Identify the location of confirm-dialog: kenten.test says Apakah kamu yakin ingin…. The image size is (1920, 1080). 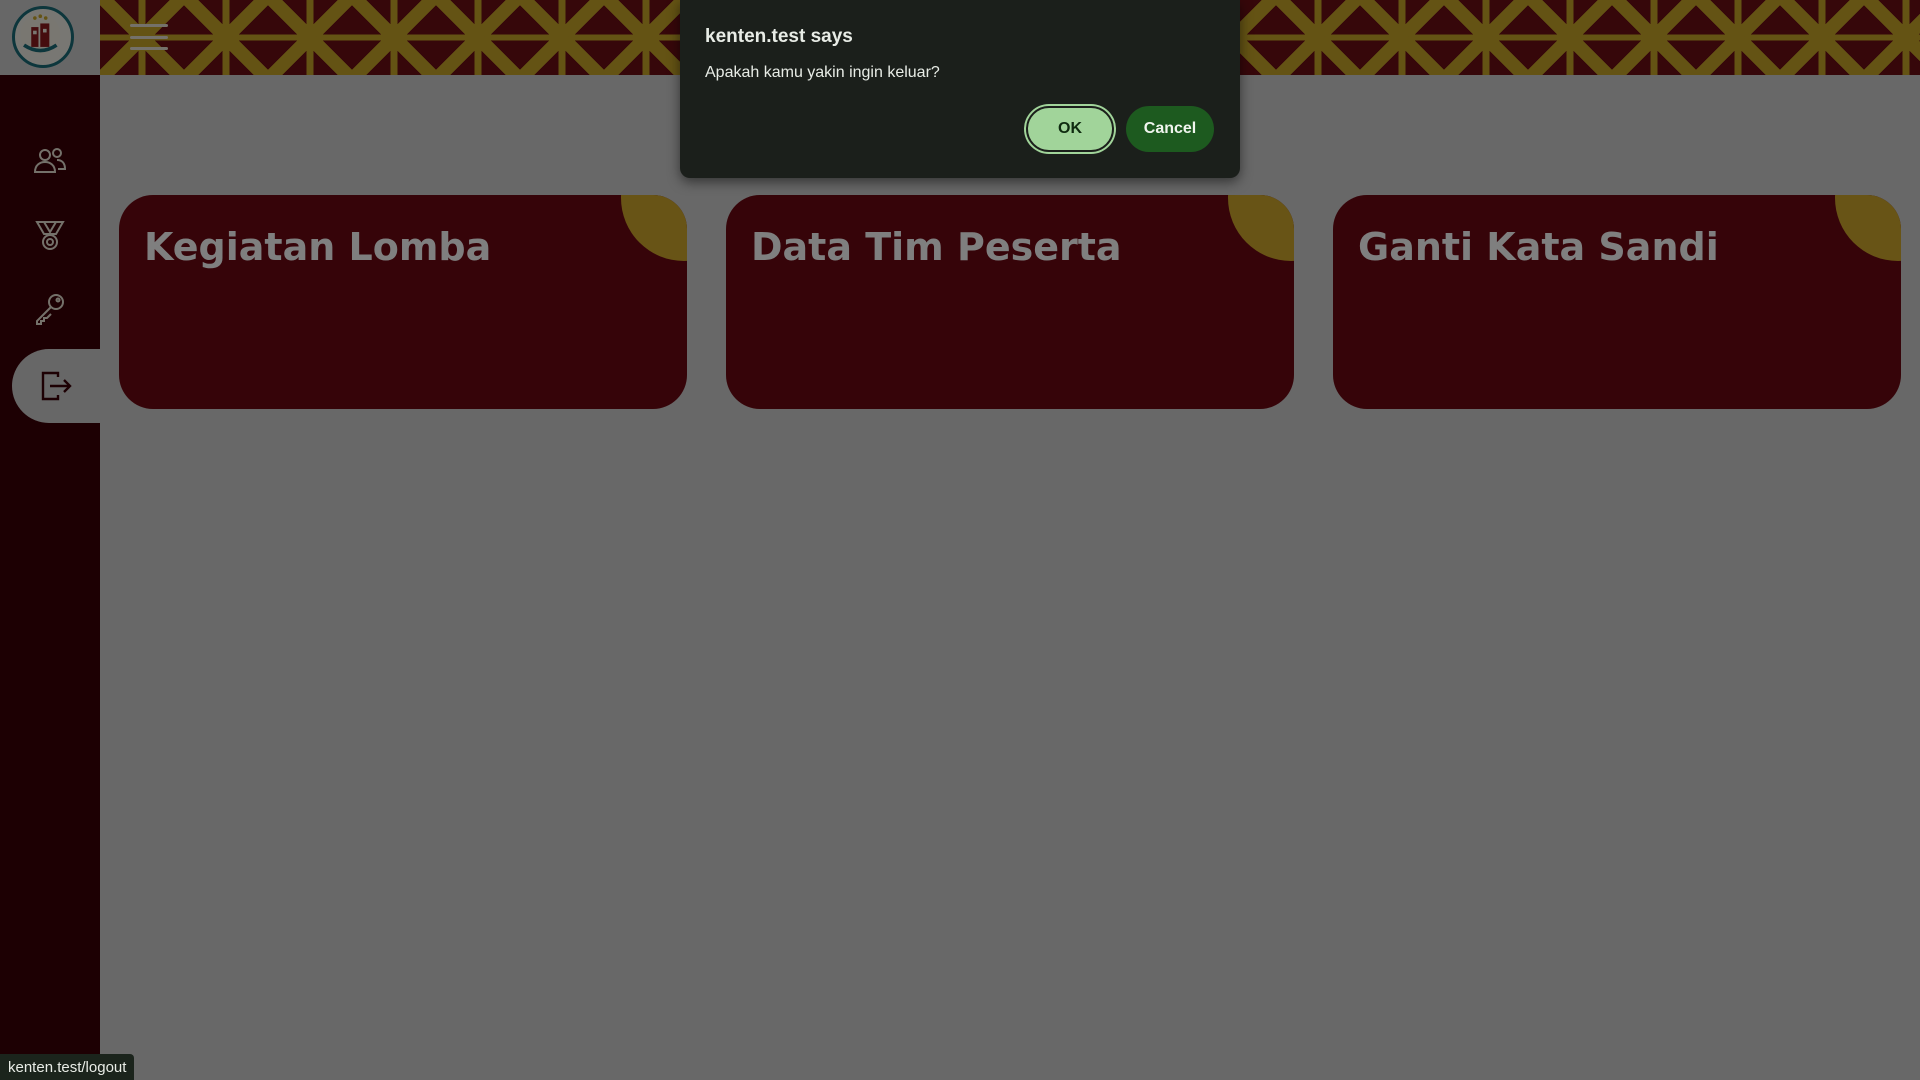
(960, 89).